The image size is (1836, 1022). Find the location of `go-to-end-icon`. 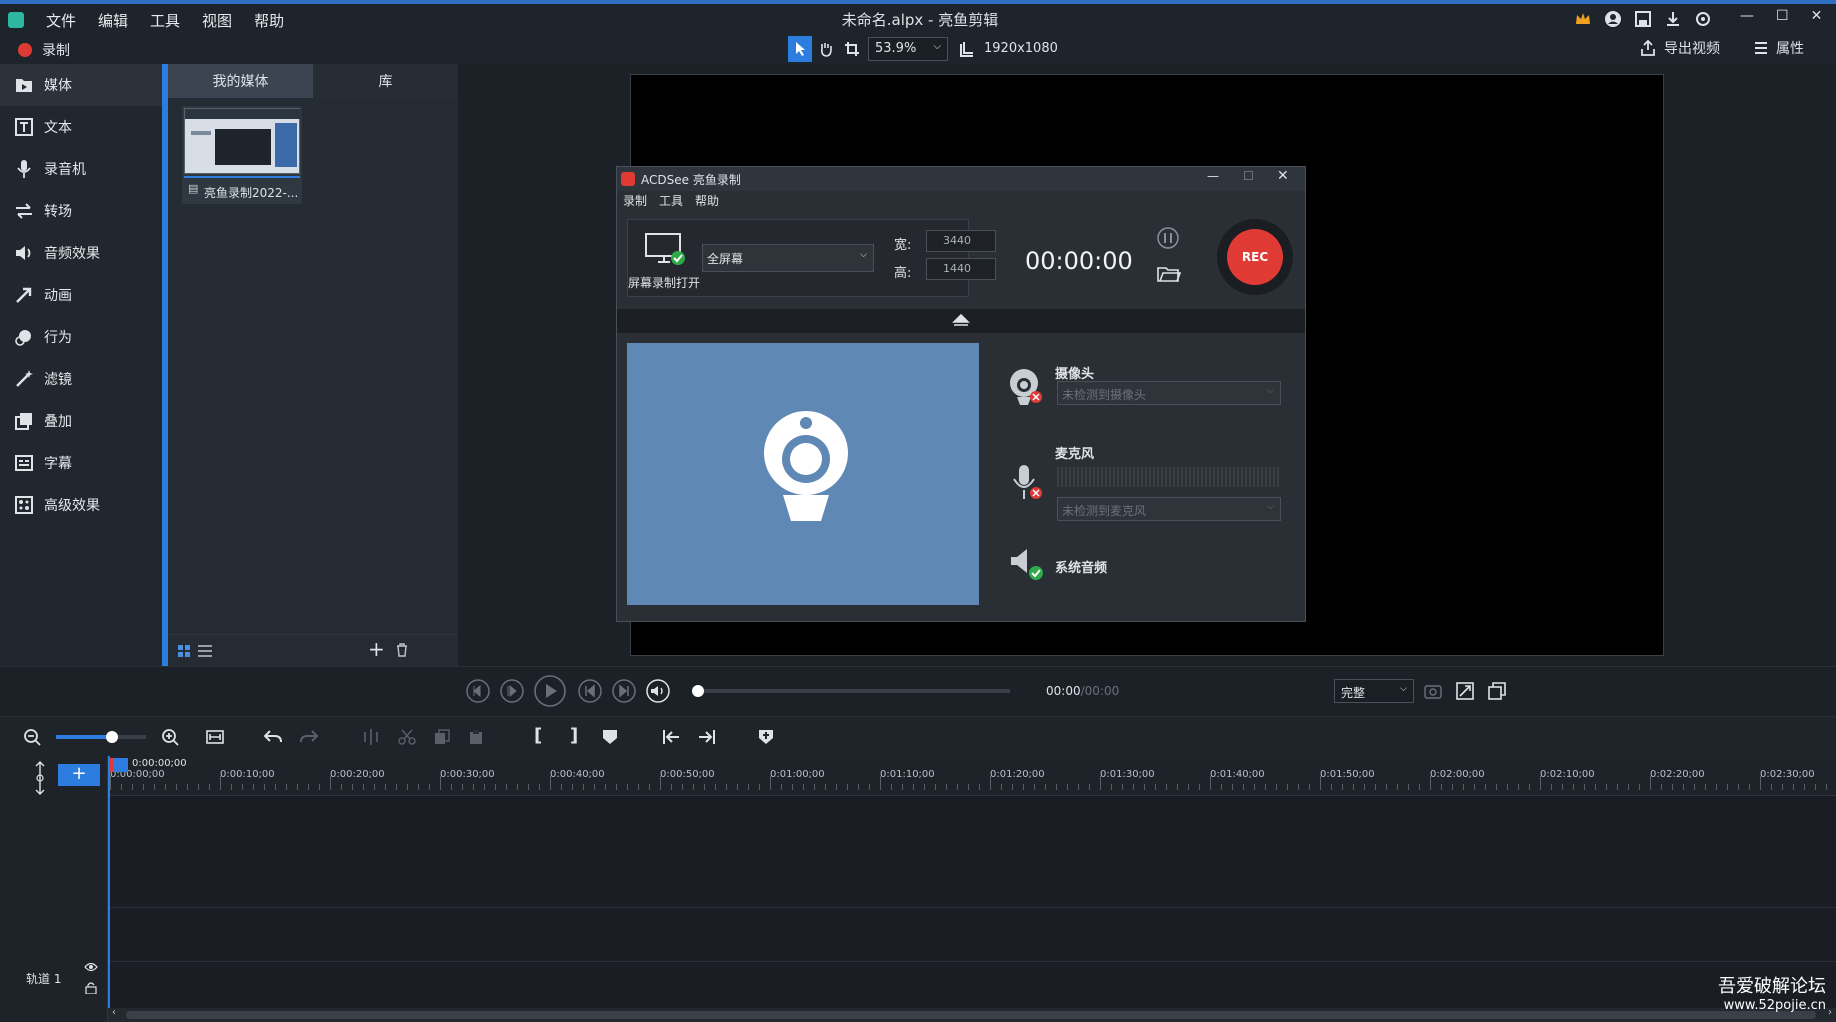

go-to-end-icon is located at coordinates (707, 737).